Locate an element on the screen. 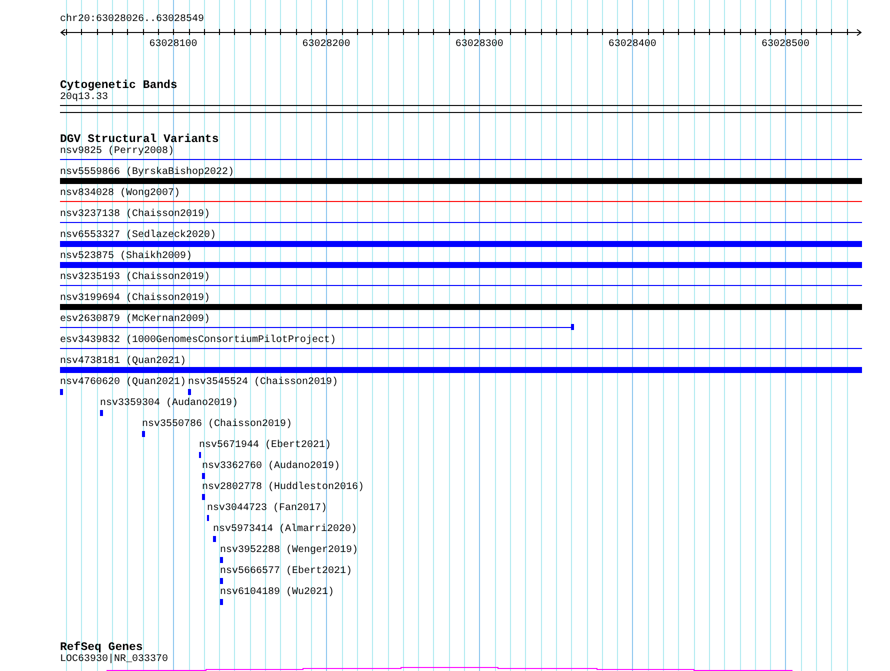 This screenshot has height=671, width=890. tick-label: 63028400 is located at coordinates (632, 44).